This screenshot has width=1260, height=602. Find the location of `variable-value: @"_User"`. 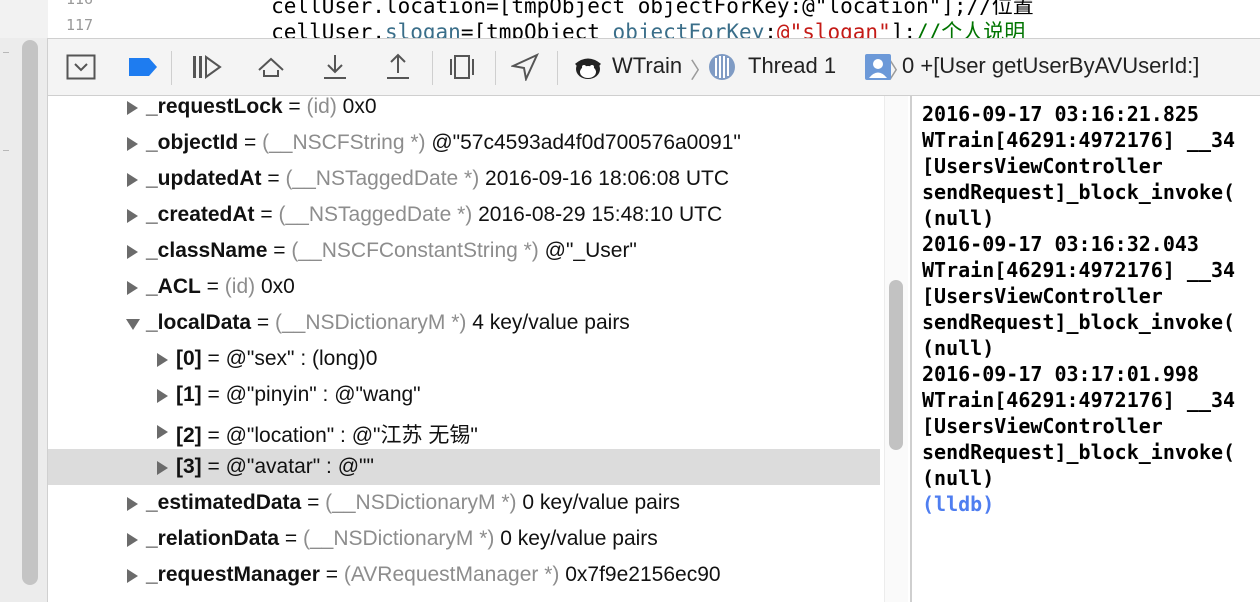

variable-value: @"_User" is located at coordinates (587, 250).